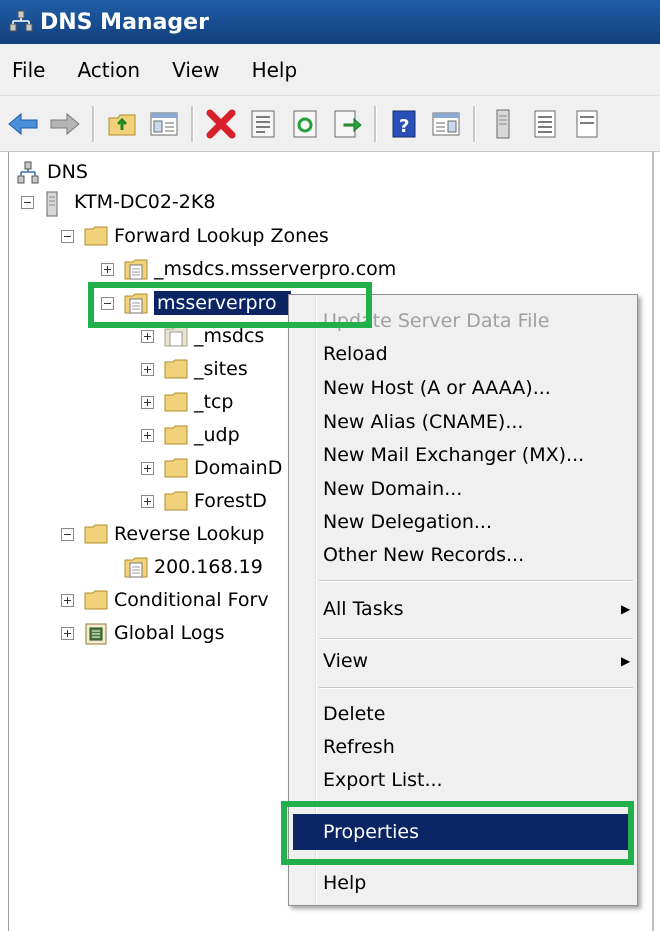 The height and width of the screenshot is (931, 660). Describe the element at coordinates (124, 22) in the screenshot. I see `window-title: DNS Manager` at that location.